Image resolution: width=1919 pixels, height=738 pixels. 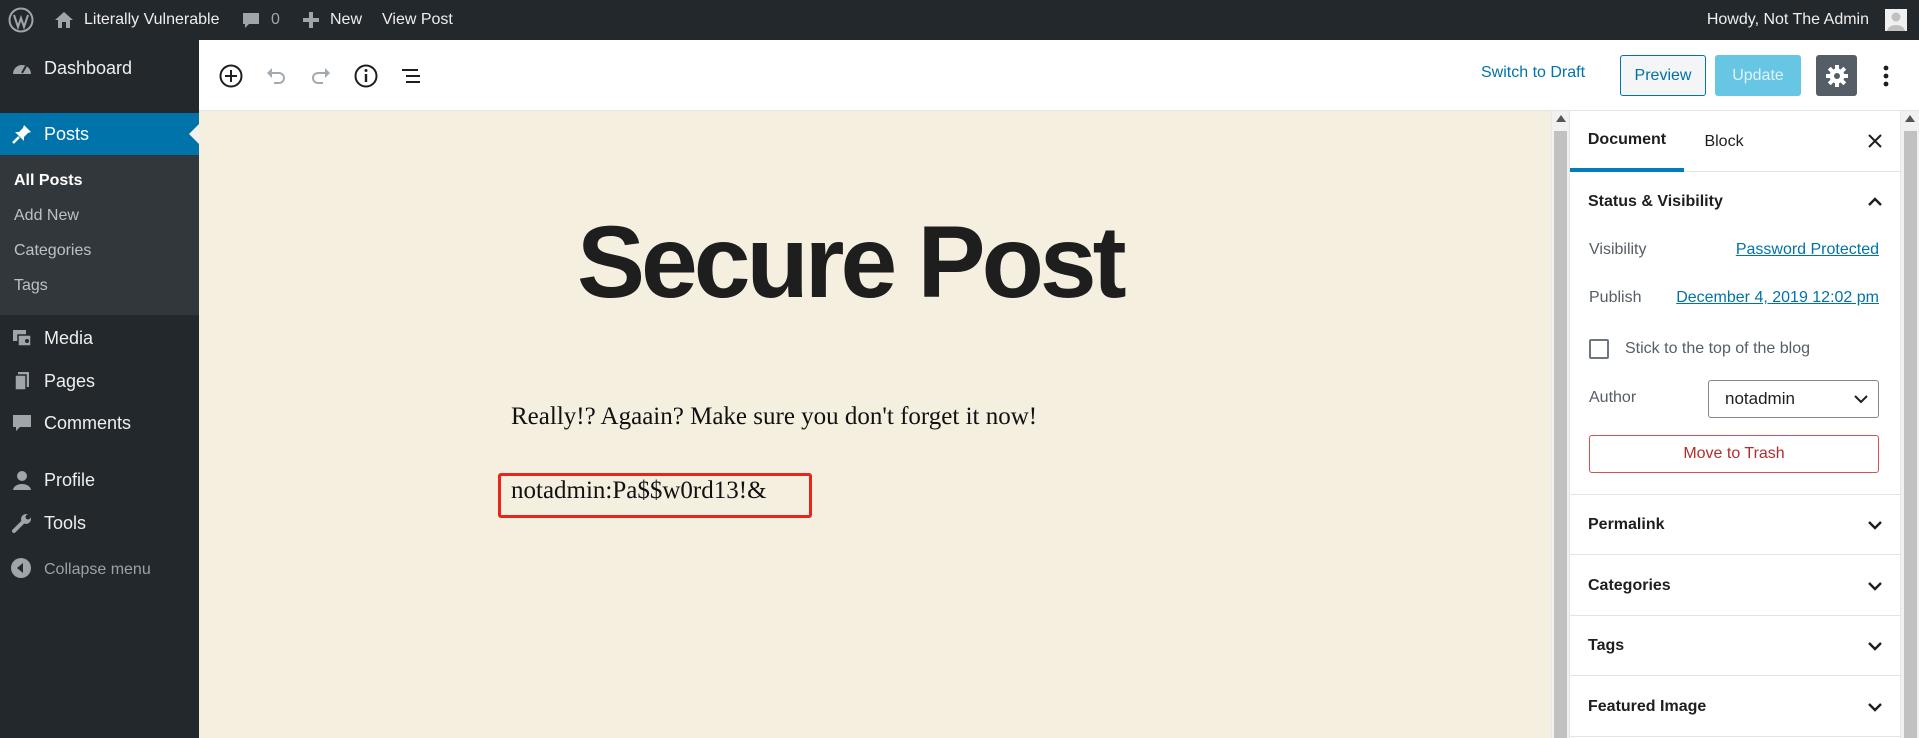 What do you see at coordinates (52, 251) in the screenshot?
I see `submenu-categories: Categories` at bounding box center [52, 251].